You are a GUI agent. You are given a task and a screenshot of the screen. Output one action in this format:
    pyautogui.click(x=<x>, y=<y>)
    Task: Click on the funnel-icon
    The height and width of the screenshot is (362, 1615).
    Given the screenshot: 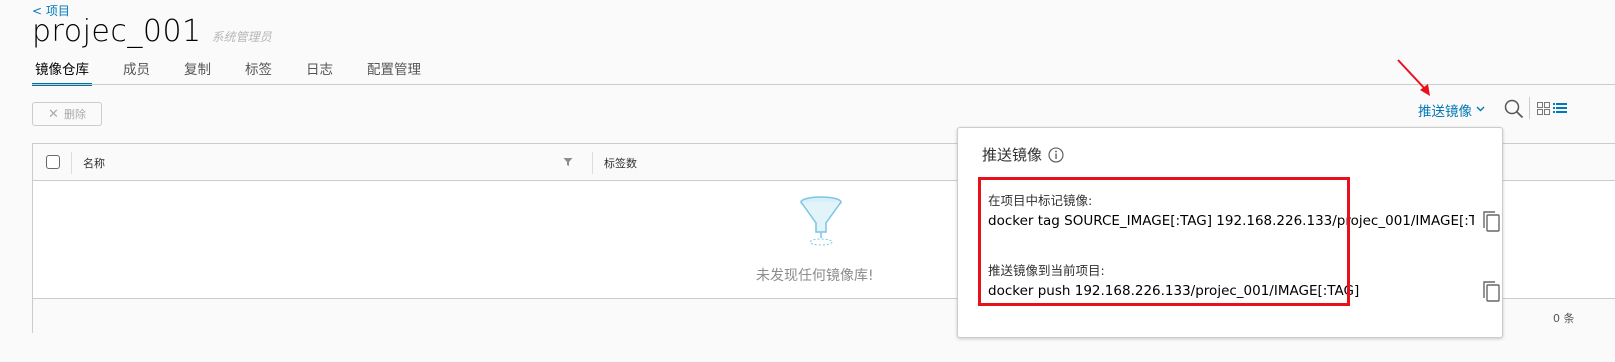 What is the action you would take?
    pyautogui.click(x=821, y=221)
    